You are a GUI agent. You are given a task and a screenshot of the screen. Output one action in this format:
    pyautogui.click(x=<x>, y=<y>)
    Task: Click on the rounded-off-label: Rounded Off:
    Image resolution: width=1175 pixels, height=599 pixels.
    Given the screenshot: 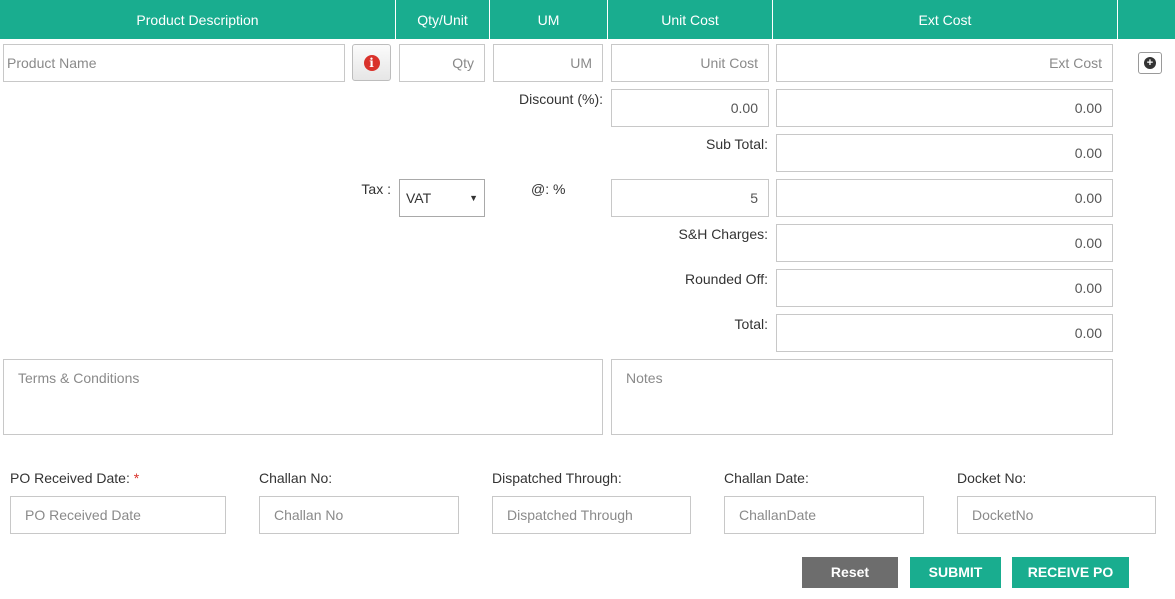 What is the action you would take?
    pyautogui.click(x=726, y=279)
    